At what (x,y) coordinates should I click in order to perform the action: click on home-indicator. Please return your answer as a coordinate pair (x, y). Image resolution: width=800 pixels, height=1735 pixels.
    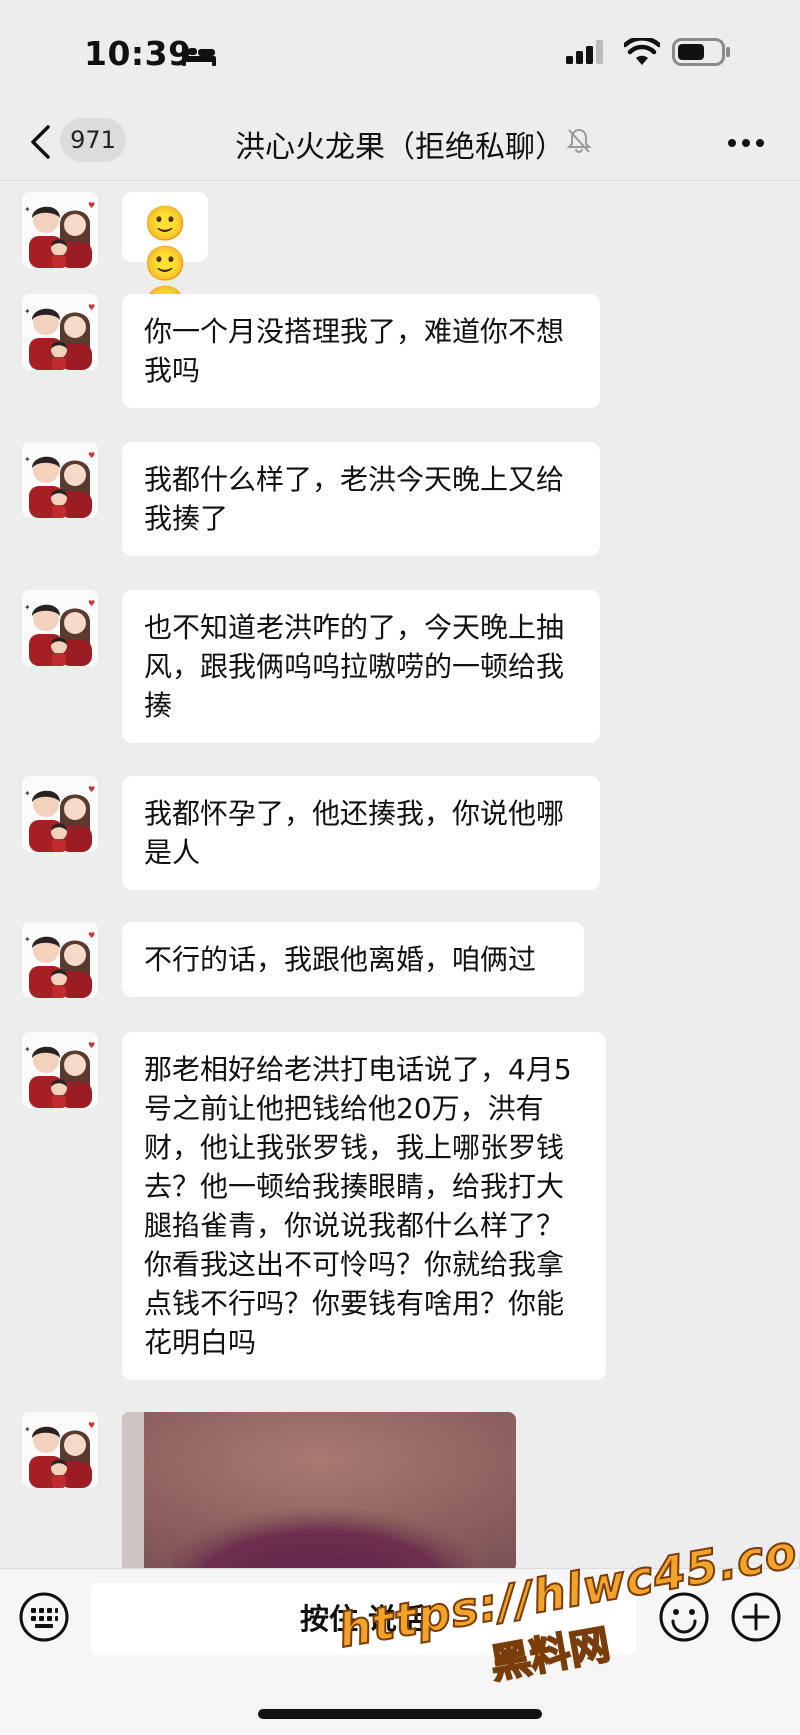
    Looking at the image, I should click on (400, 1714).